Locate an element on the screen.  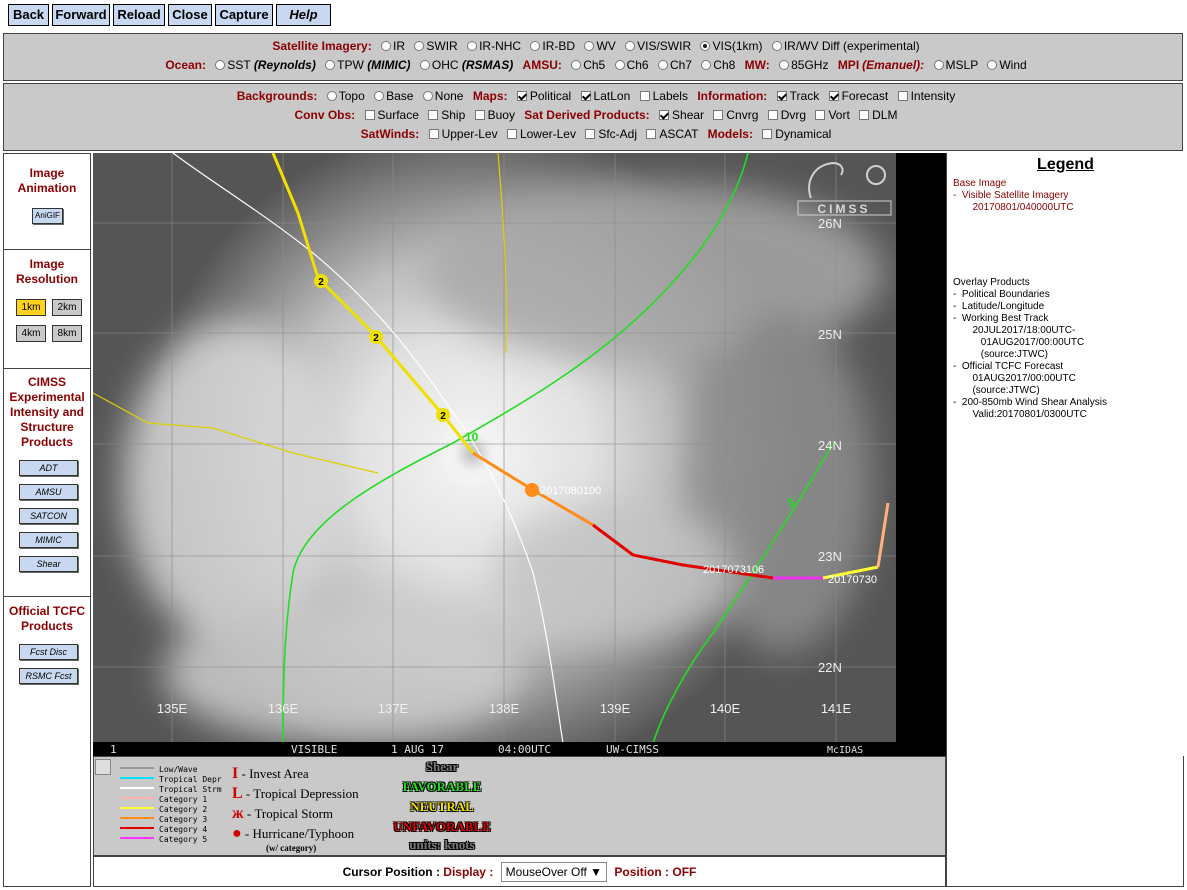
color-bar is located at coordinates (921, 454).